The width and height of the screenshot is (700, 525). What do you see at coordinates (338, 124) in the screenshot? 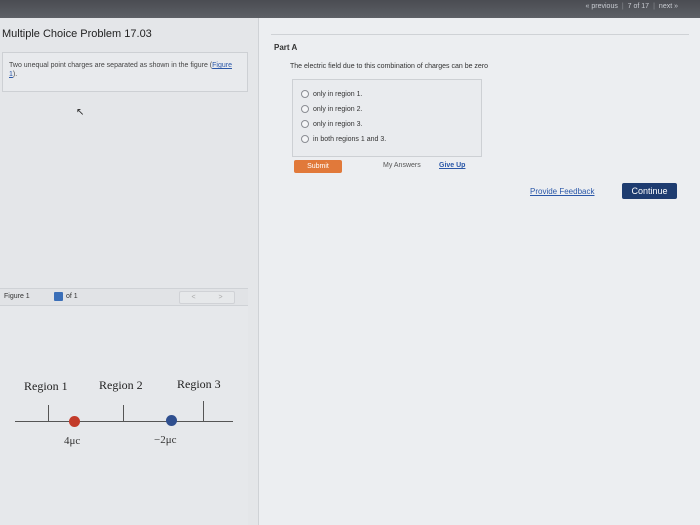
I see `option-label: only in region 3.` at bounding box center [338, 124].